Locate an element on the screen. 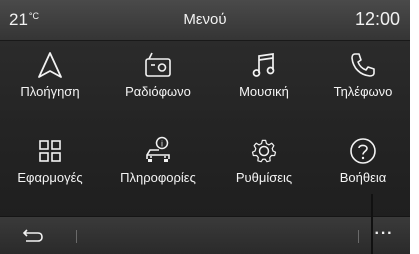  svg-text: i is located at coordinates (162, 144).